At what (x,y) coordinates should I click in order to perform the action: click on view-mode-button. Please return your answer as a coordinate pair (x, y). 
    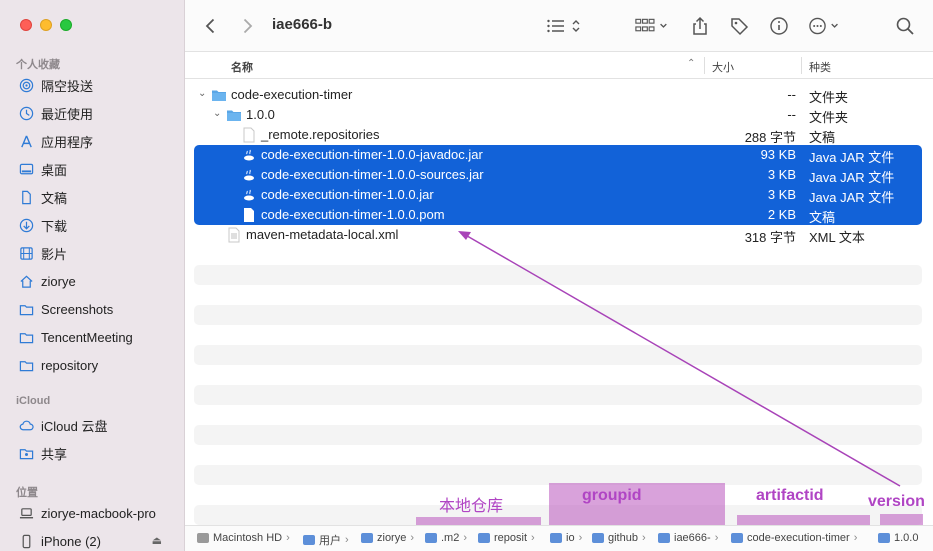
    Looking at the image, I should click on (565, 26).